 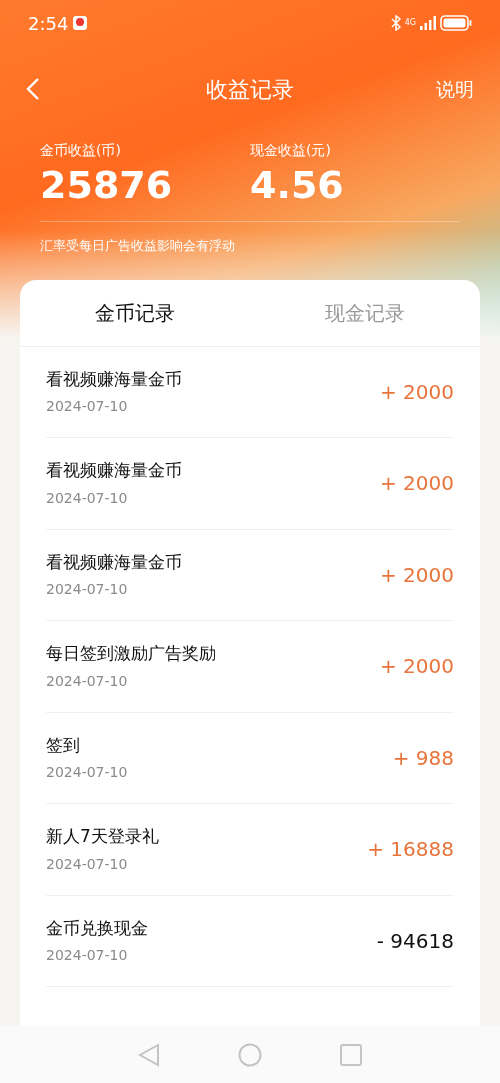 What do you see at coordinates (102, 836) in the screenshot?
I see `record-title: 新人7天登录礼` at bounding box center [102, 836].